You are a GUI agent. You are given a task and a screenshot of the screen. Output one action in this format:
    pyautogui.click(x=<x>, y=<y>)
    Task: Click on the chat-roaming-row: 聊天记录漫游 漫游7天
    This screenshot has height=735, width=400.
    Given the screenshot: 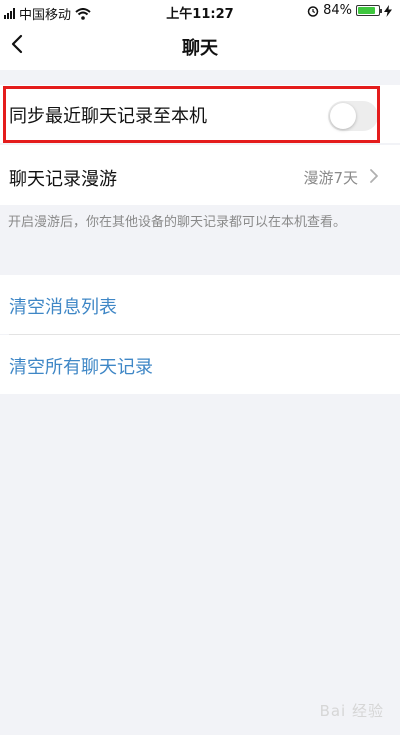 What is the action you would take?
    pyautogui.click(x=200, y=175)
    